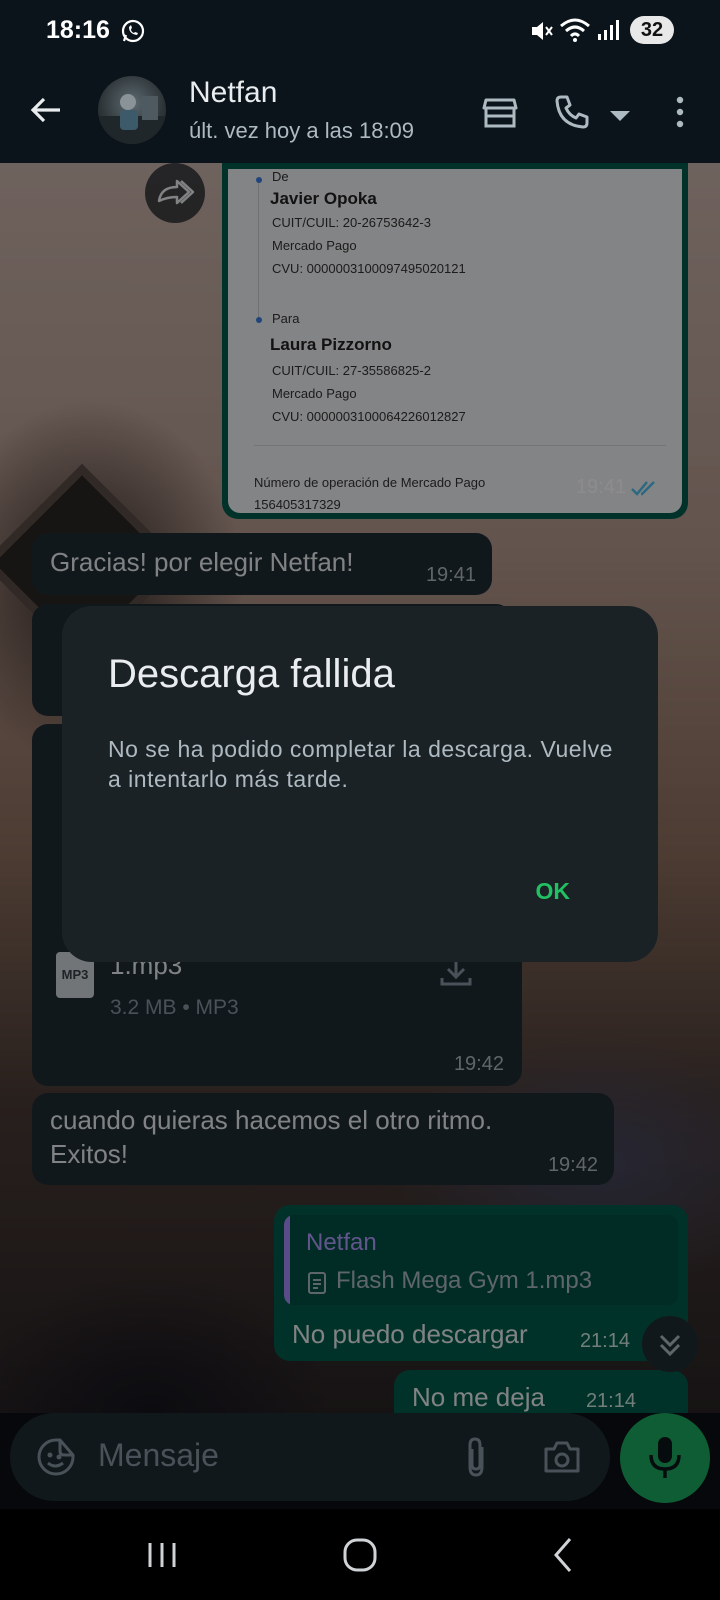  What do you see at coordinates (233, 93) in the screenshot?
I see `contact-name: Netfan` at bounding box center [233, 93].